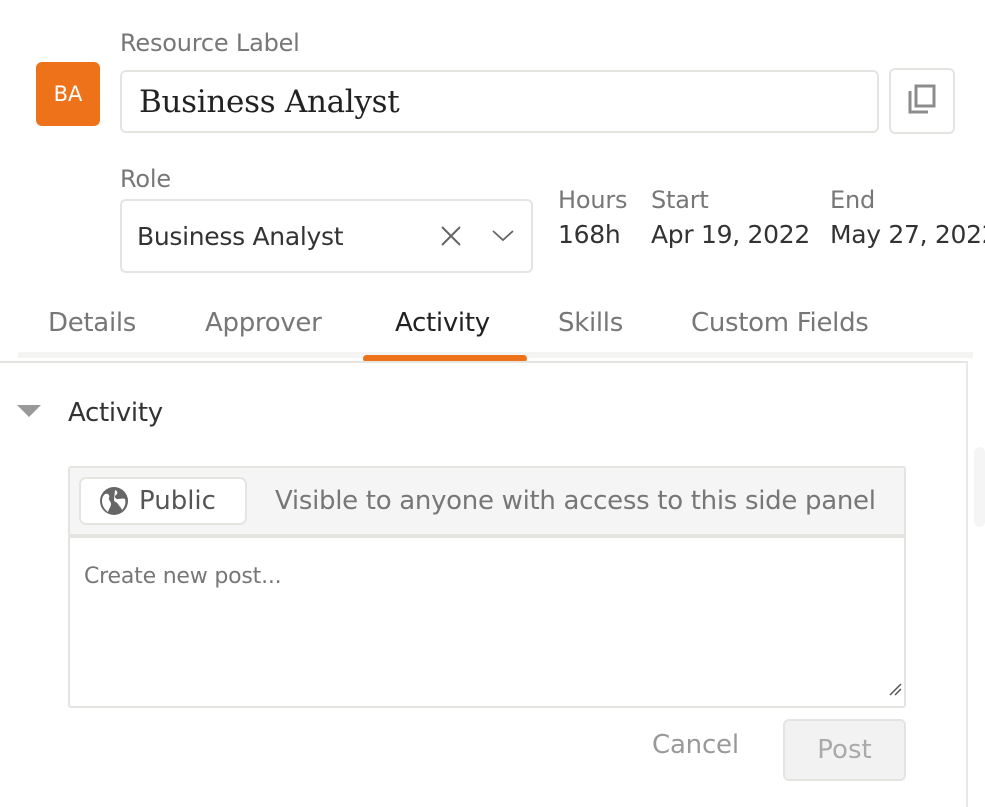 The height and width of the screenshot is (807, 985). Describe the element at coordinates (92, 323) in the screenshot. I see `tab-details: Details` at that location.